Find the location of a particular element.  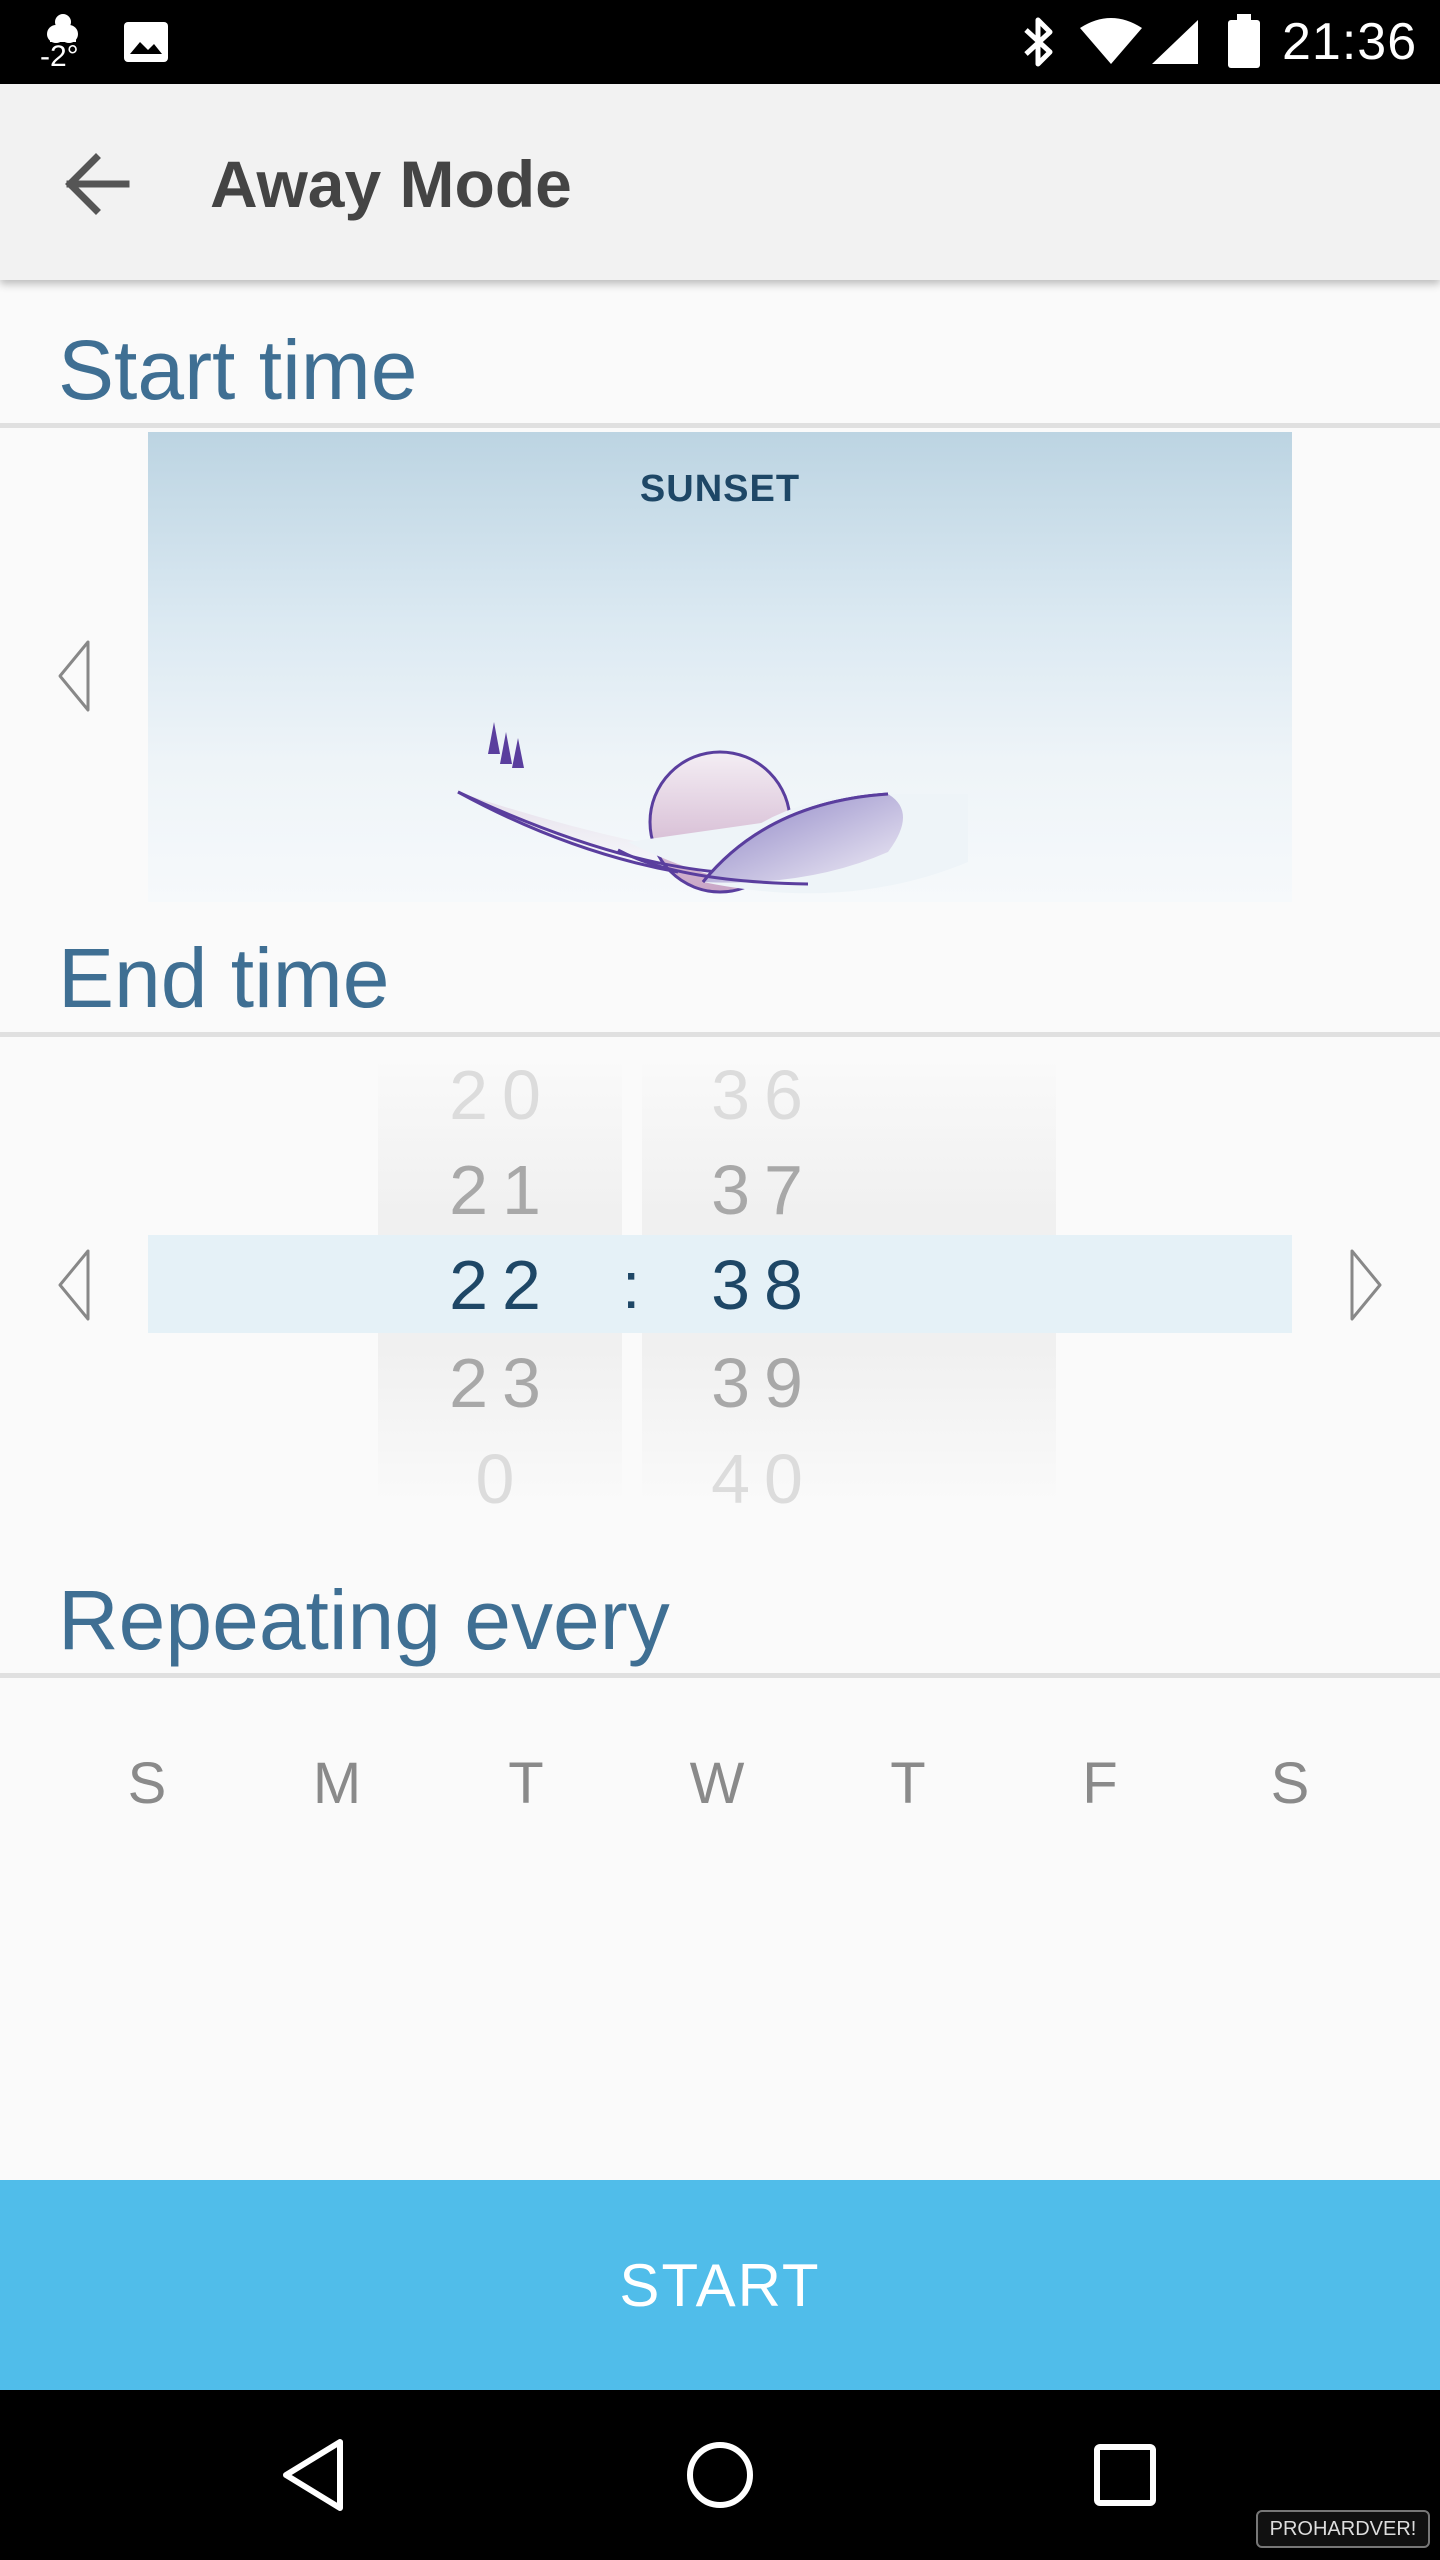

end-time-picker: 20 21 22 23 0 : 36 37 38 39 40 is located at coordinates (720, 1286).